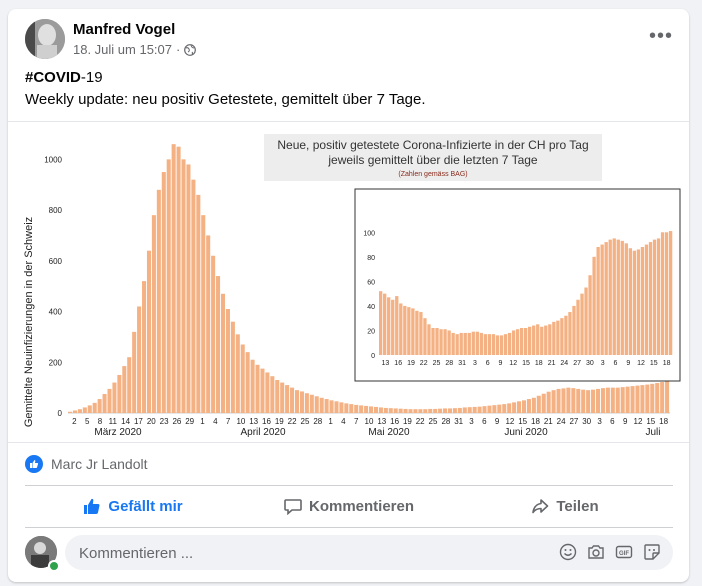 The width and height of the screenshot is (702, 586). I want to click on x-tick-label: 1, so click(330, 421).